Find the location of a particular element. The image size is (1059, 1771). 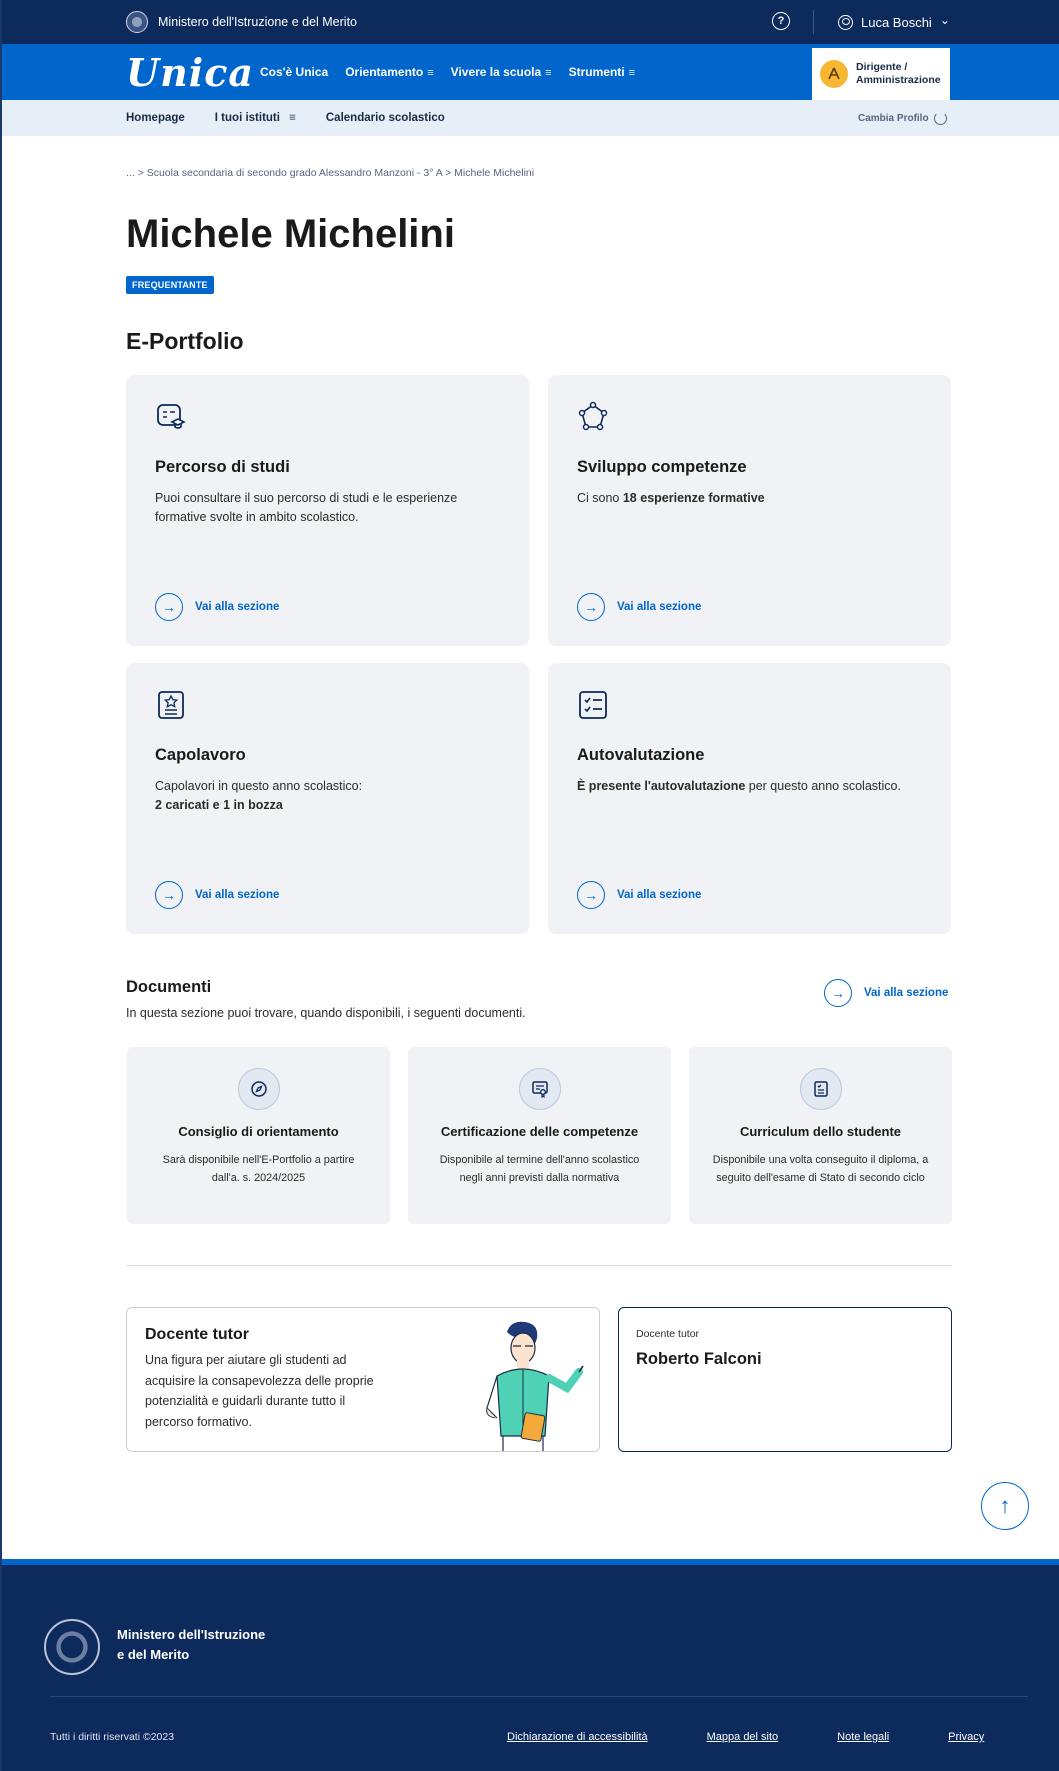

profile-tab: Dirigente / Amministrazione is located at coordinates (881, 74).